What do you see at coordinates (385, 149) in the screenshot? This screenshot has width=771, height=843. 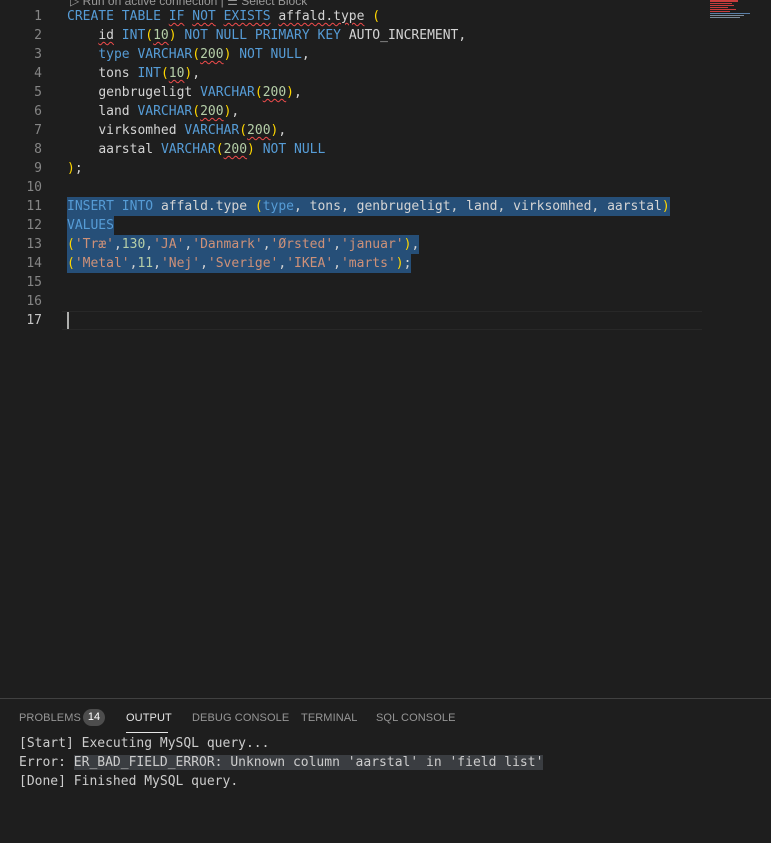 I see `code-line: 8 aarstal VARCHAR(200) NOT NULL` at bounding box center [385, 149].